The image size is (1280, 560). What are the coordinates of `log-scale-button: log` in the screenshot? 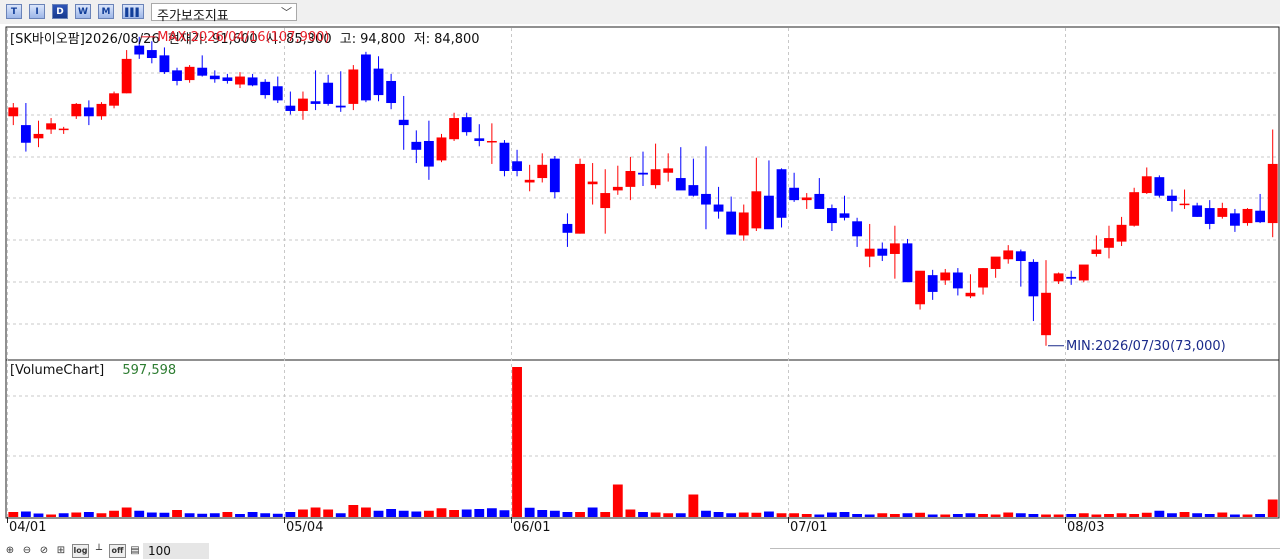 It's located at (80, 551).